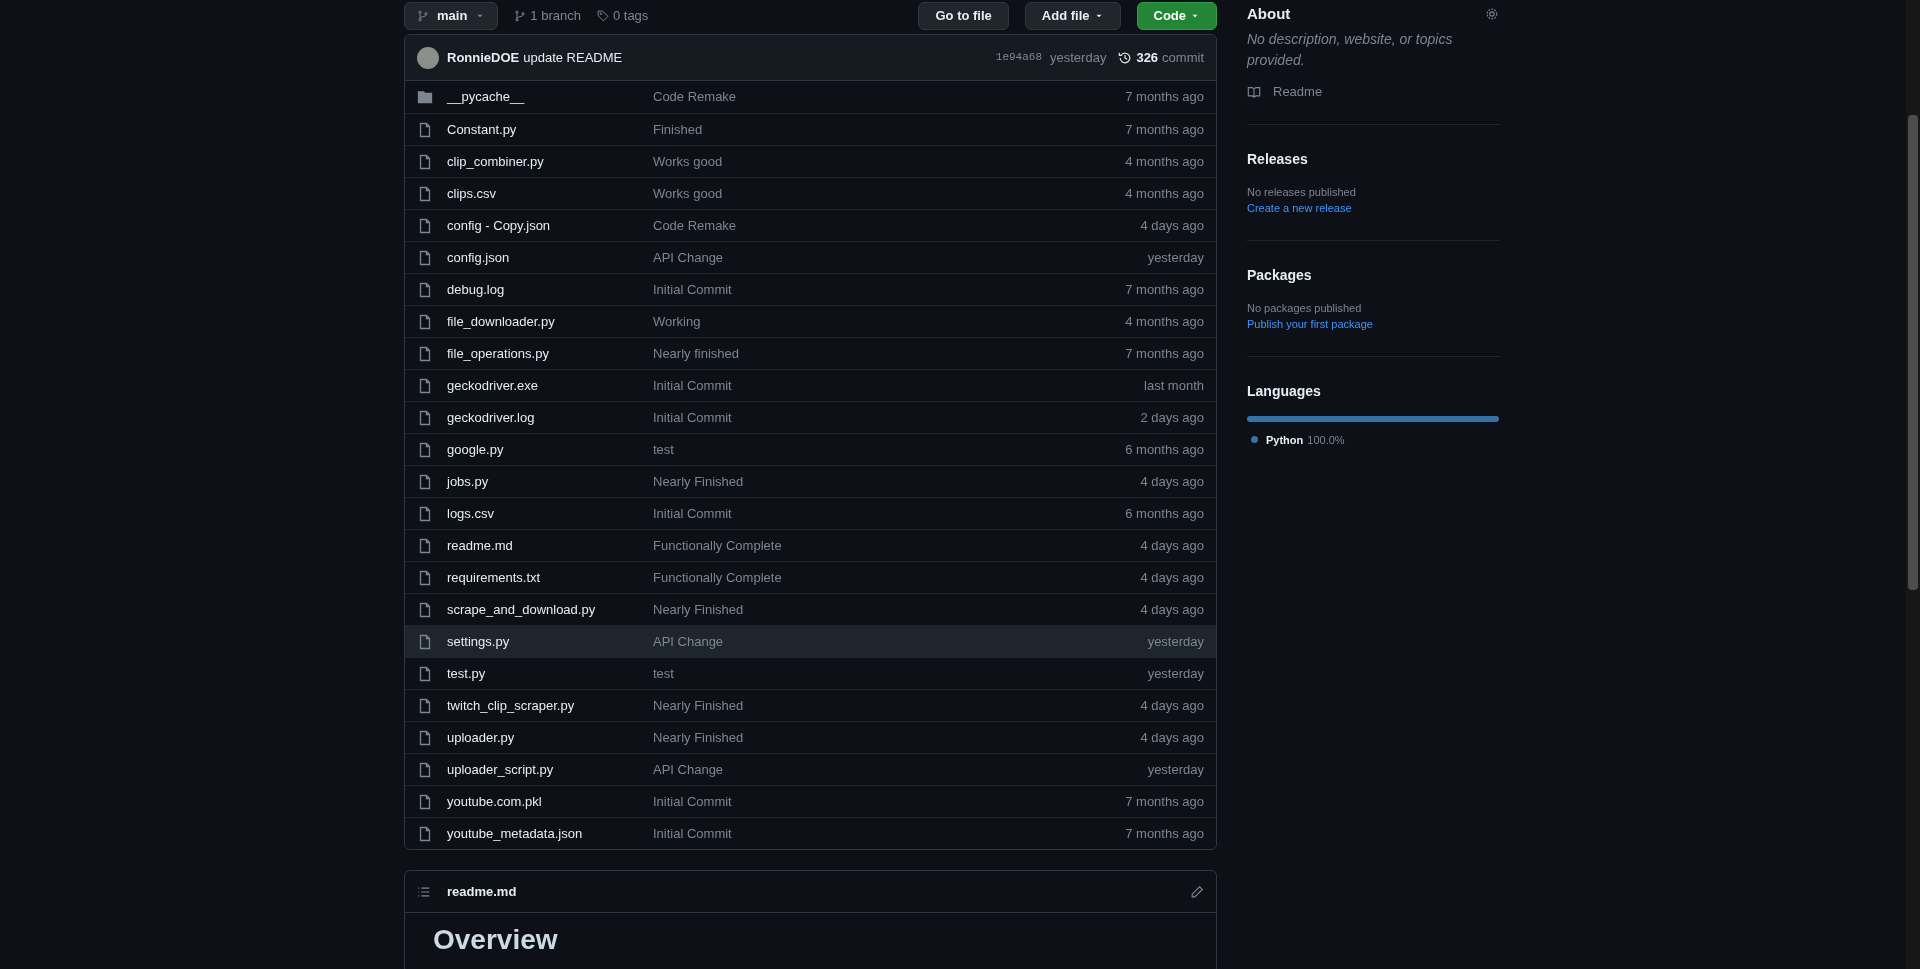 The width and height of the screenshot is (1920, 969). Describe the element at coordinates (466, 673) in the screenshot. I see `file-name-link: test.py` at that location.